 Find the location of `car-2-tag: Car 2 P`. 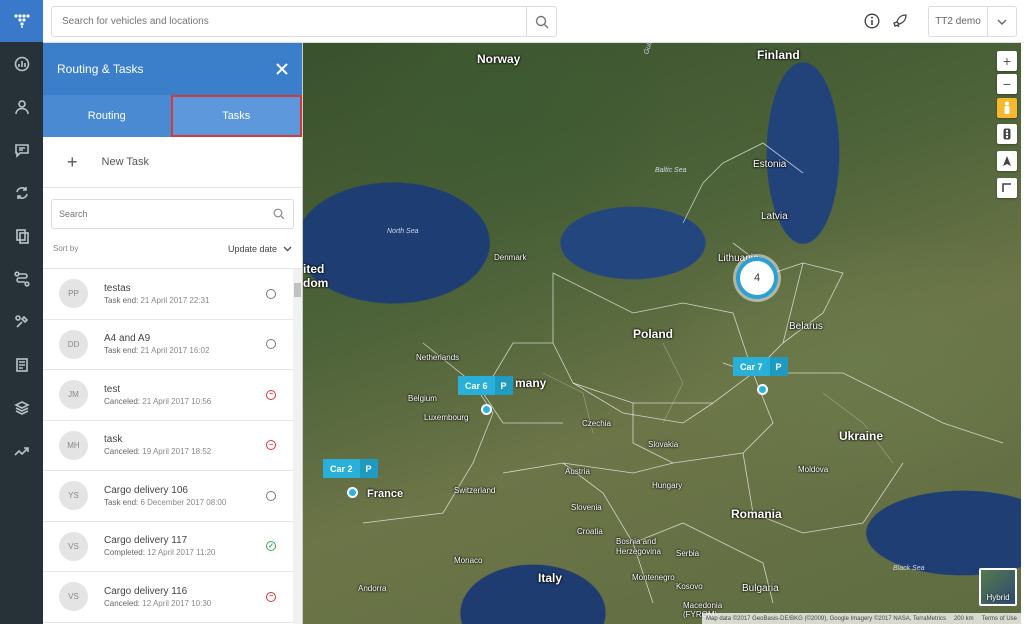

car-2-tag: Car 2 P is located at coordinates (350, 468).